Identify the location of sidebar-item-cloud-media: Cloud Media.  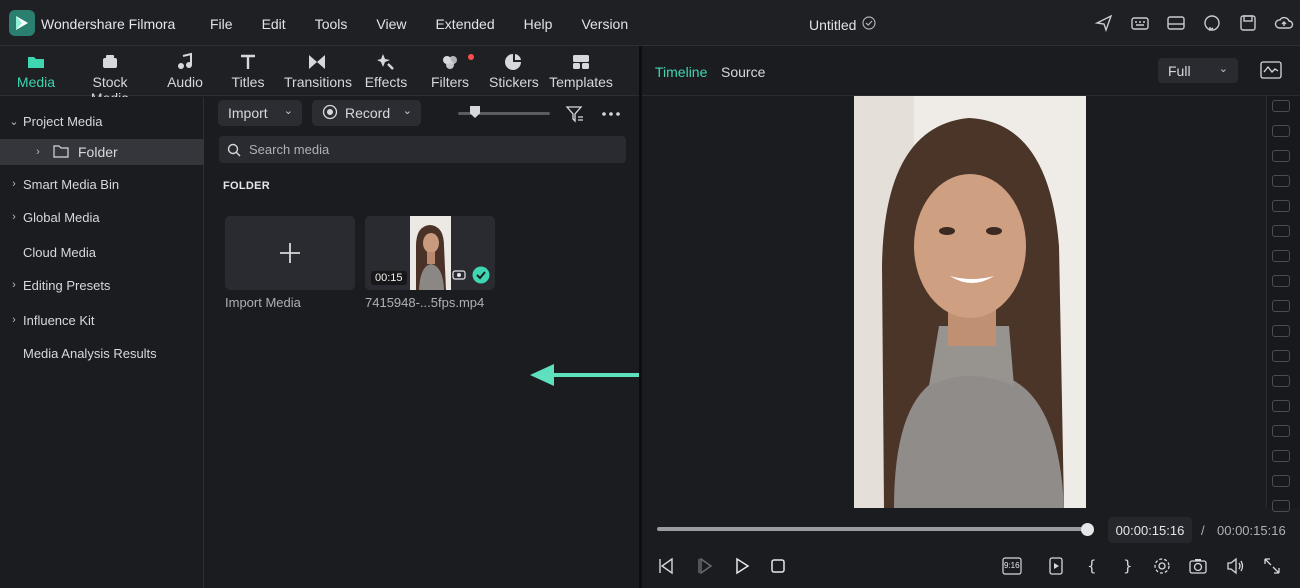
(102, 252).